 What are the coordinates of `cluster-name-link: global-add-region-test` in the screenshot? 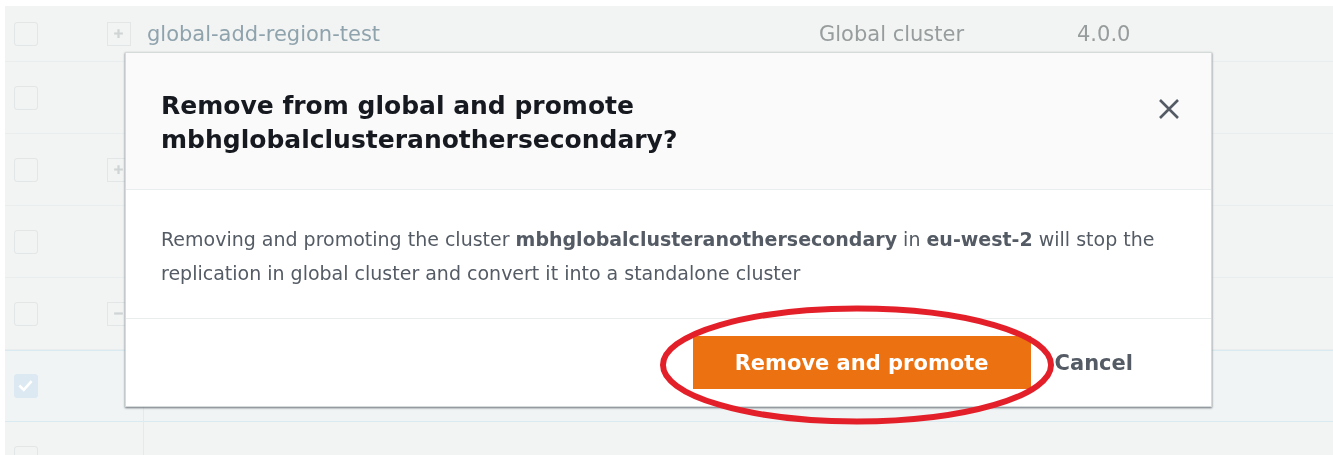 It's located at (483, 33).